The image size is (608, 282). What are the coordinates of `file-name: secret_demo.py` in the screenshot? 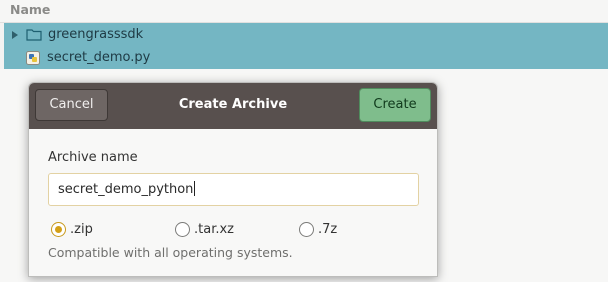 It's located at (99, 57).